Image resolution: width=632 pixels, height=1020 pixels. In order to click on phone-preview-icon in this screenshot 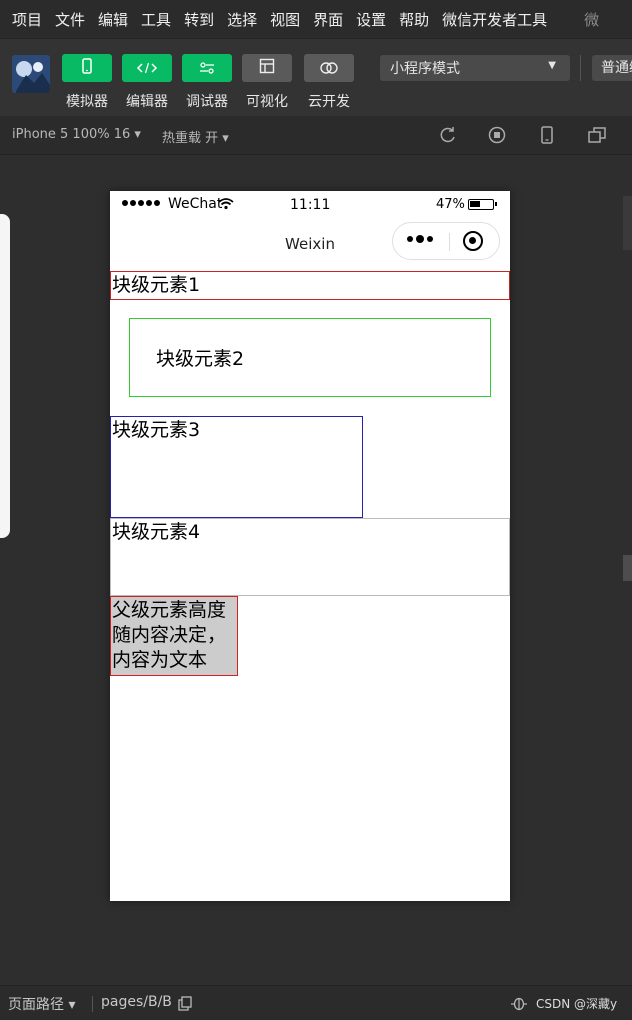, I will do `click(547, 135)`.